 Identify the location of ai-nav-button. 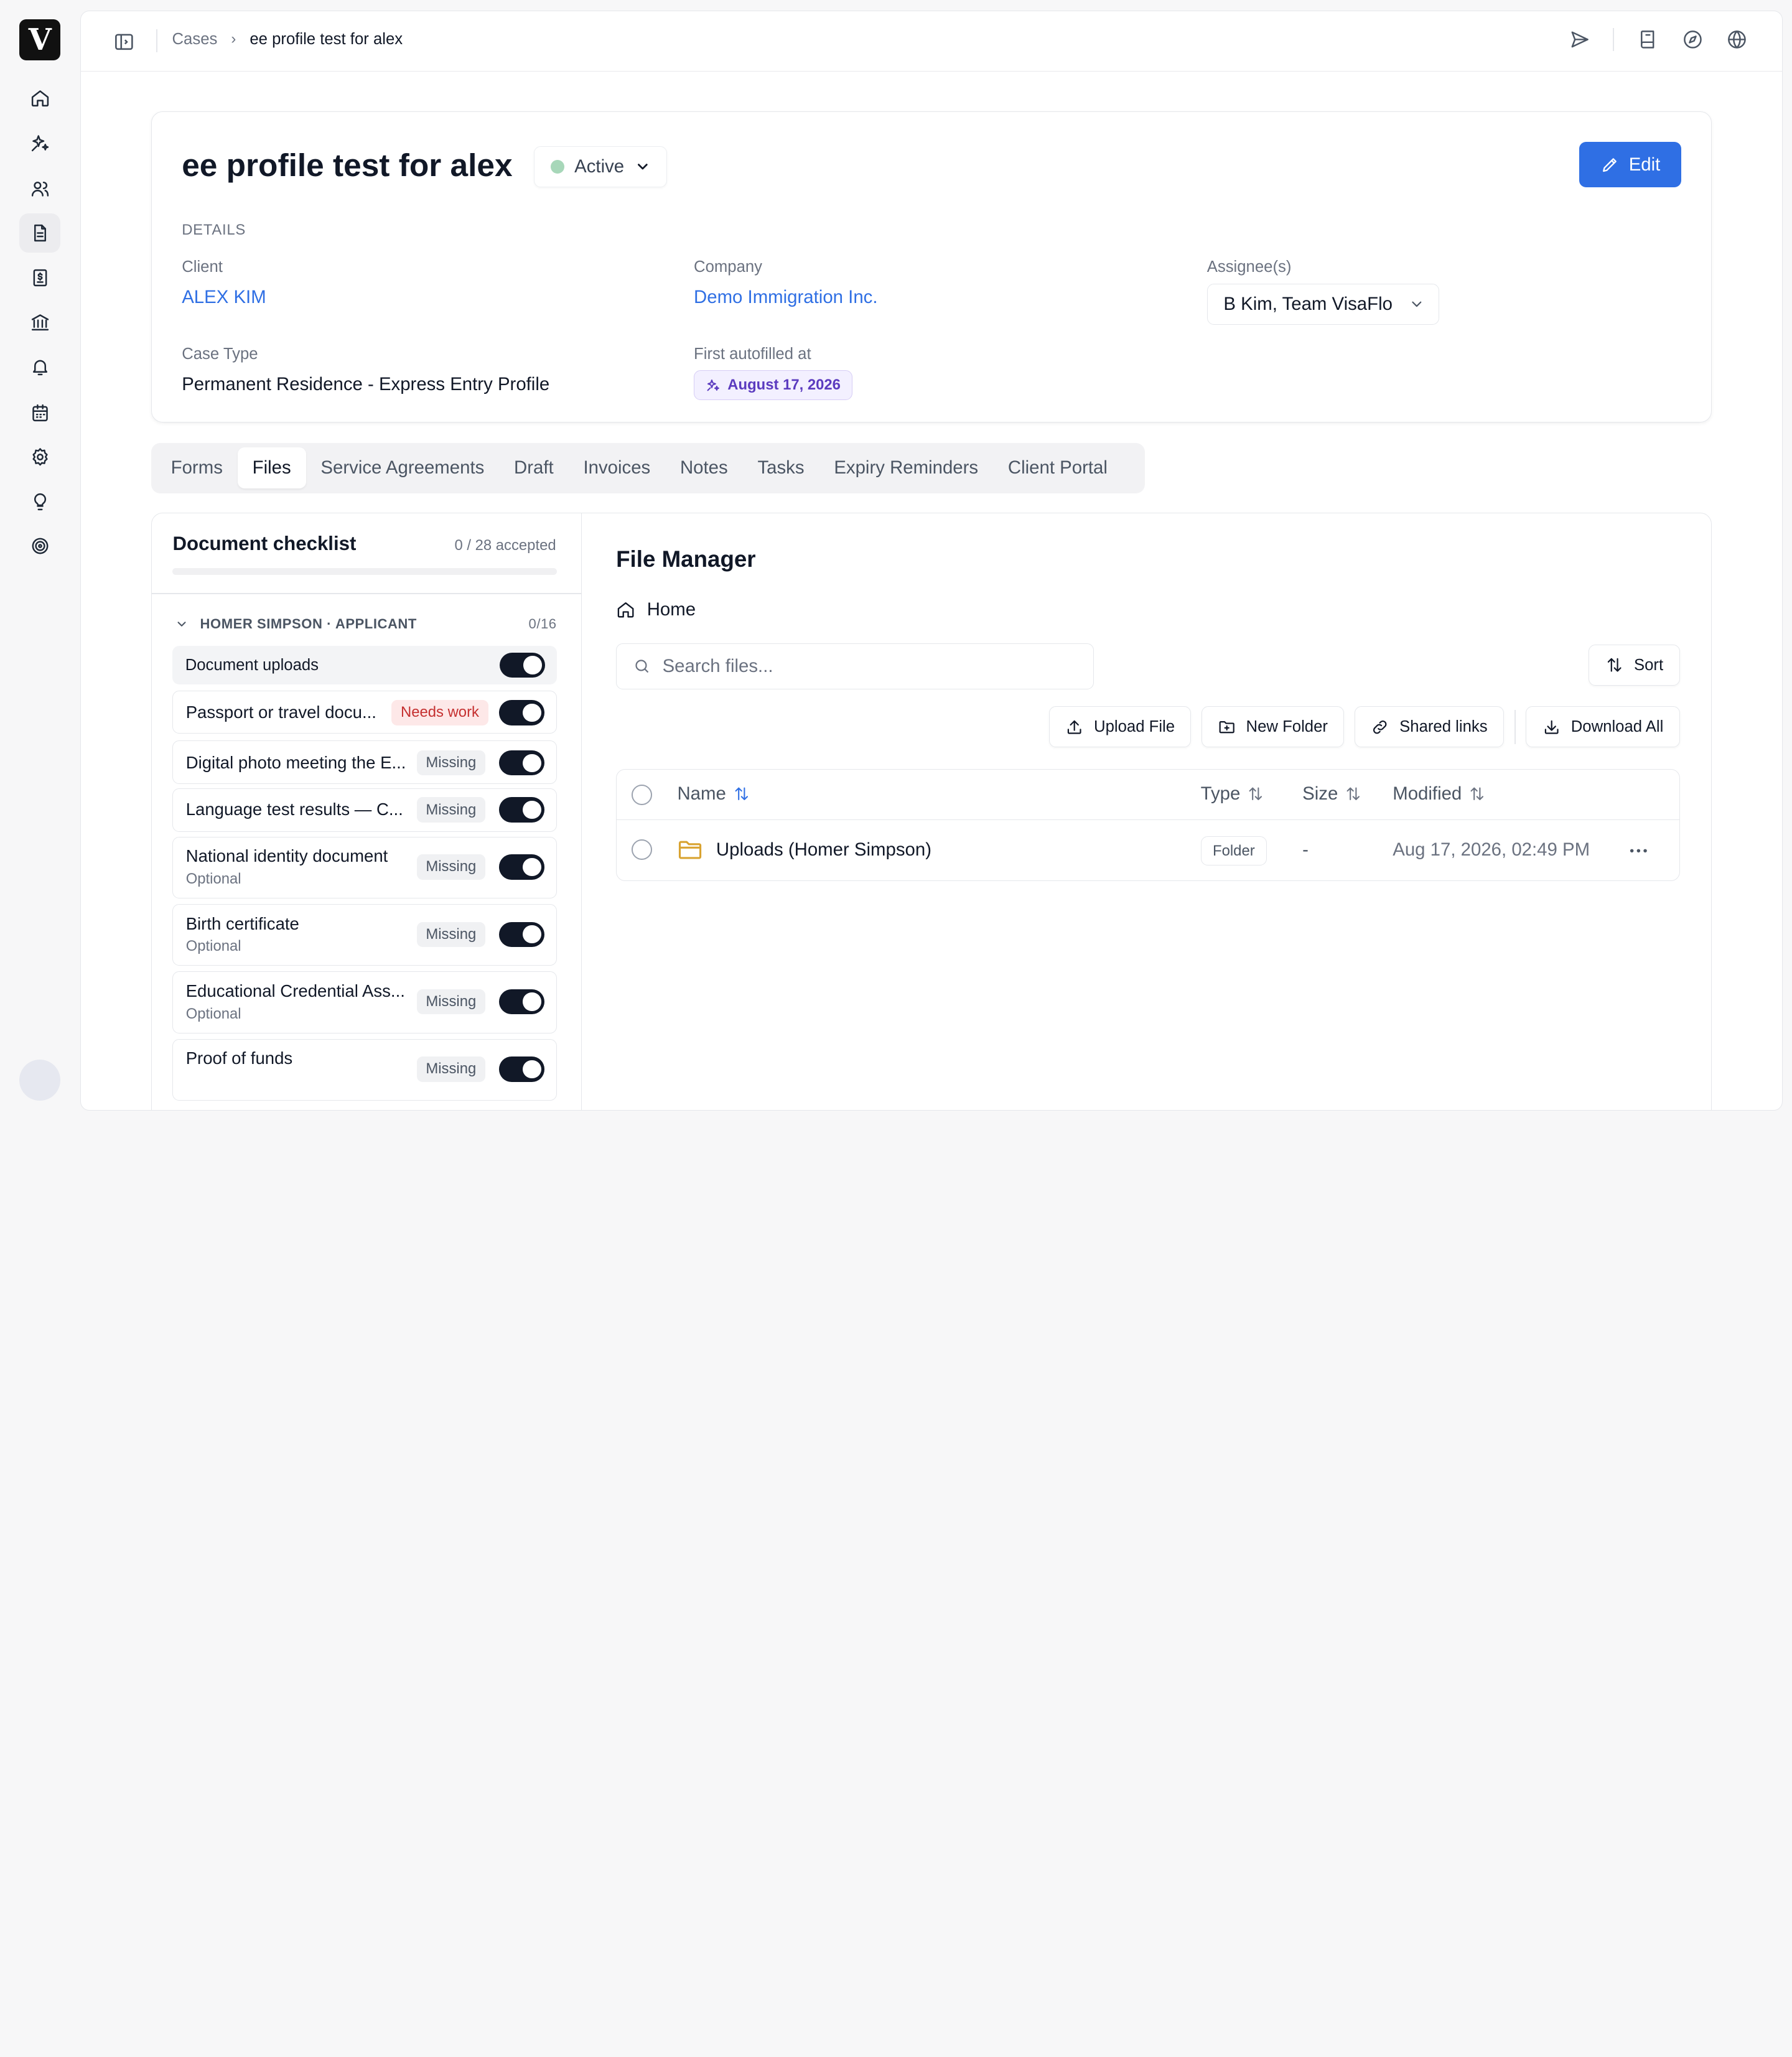
(39, 142).